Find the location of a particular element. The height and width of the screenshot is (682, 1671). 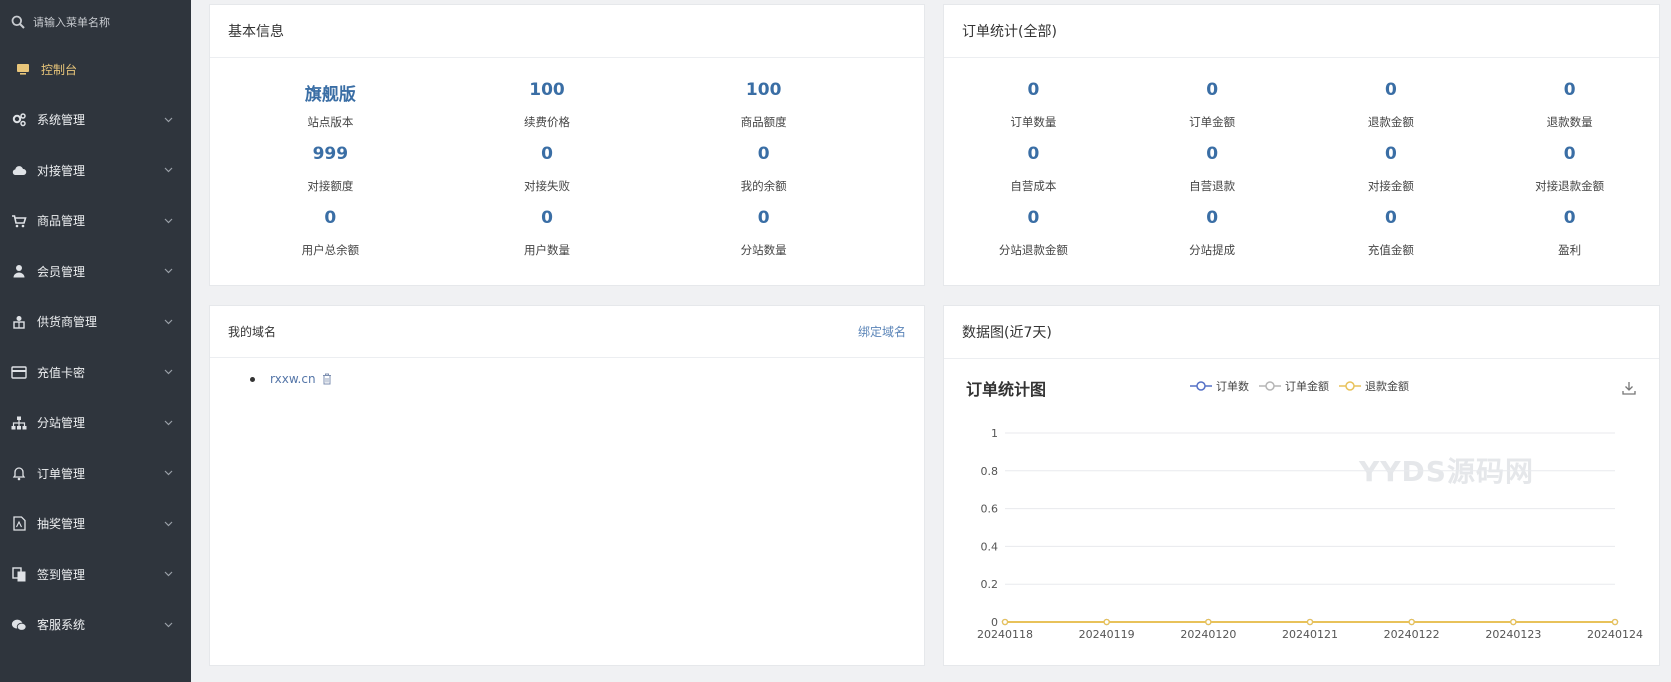

sidebar-item-8: 订单管理 is located at coordinates (95, 473).